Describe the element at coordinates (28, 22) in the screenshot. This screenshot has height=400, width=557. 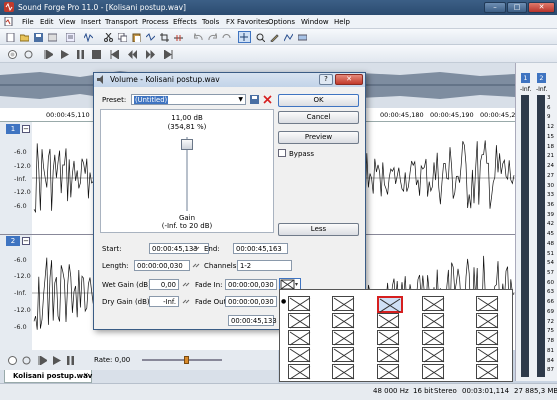
I see `menu-file: File` at that location.